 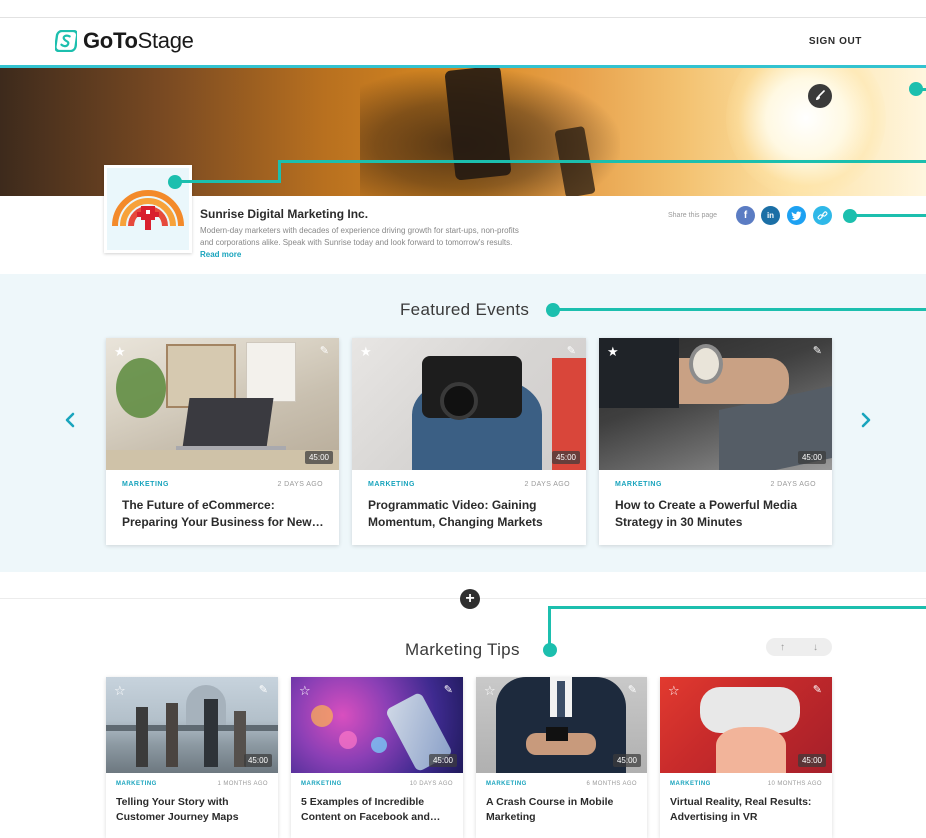 I want to click on company-name: Sunrise Digital Marketing Inc., so click(x=284, y=214).